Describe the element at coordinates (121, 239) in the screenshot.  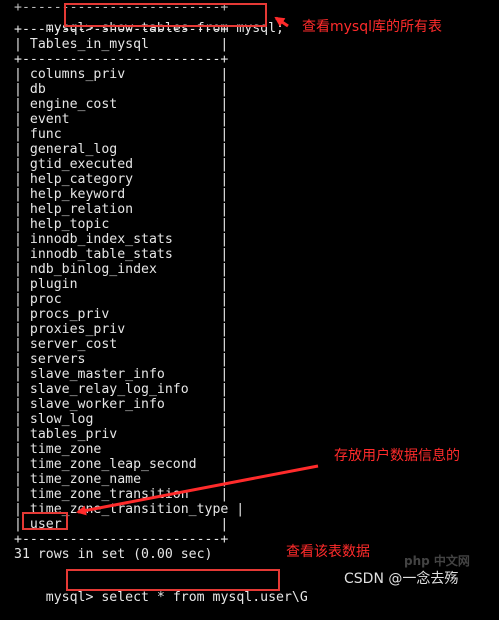
I see `table-row: | innodb_index_stats |` at that location.